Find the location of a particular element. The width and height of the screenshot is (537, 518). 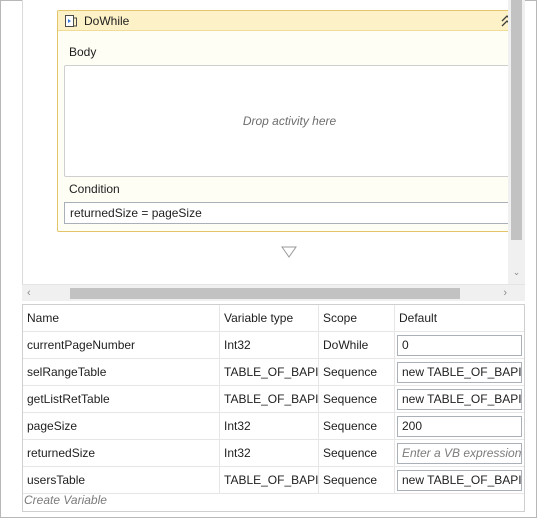

variable-scope: DoWhile is located at coordinates (357, 345).